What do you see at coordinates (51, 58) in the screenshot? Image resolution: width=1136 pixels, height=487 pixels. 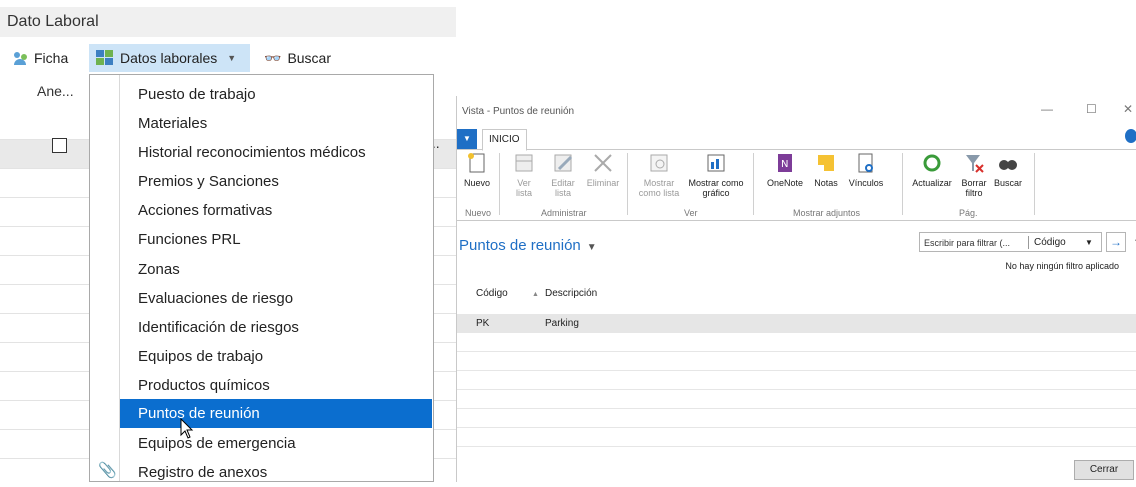 I see `ficha-label: Ficha` at bounding box center [51, 58].